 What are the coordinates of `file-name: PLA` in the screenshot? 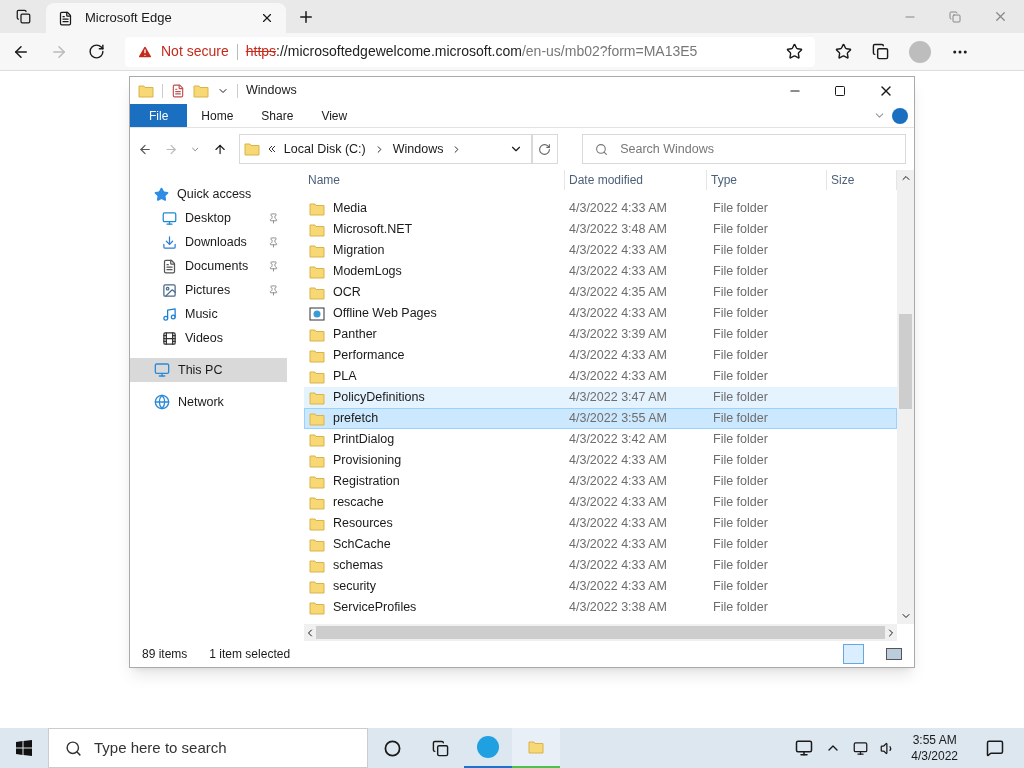 It's located at (345, 377).